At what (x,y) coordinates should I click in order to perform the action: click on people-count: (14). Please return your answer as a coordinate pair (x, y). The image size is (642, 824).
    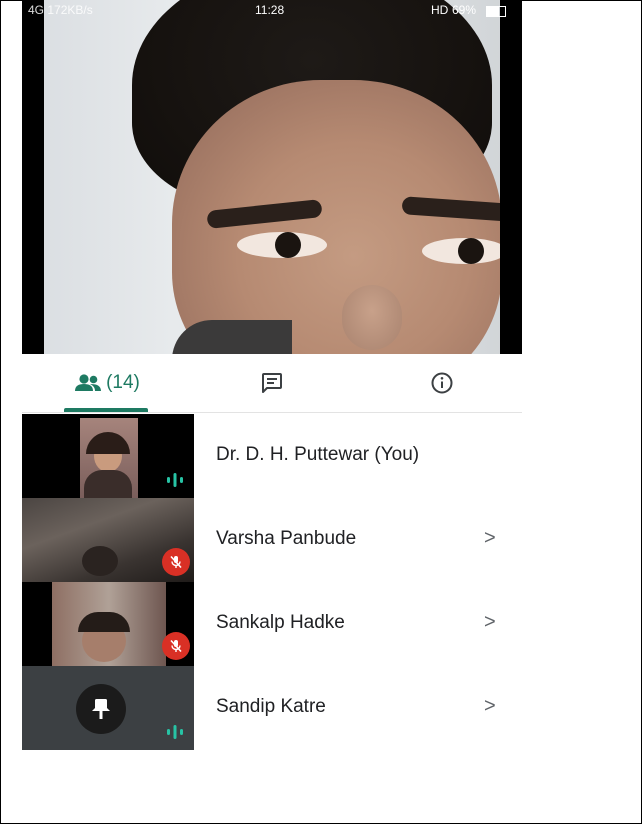
    Looking at the image, I should click on (123, 382).